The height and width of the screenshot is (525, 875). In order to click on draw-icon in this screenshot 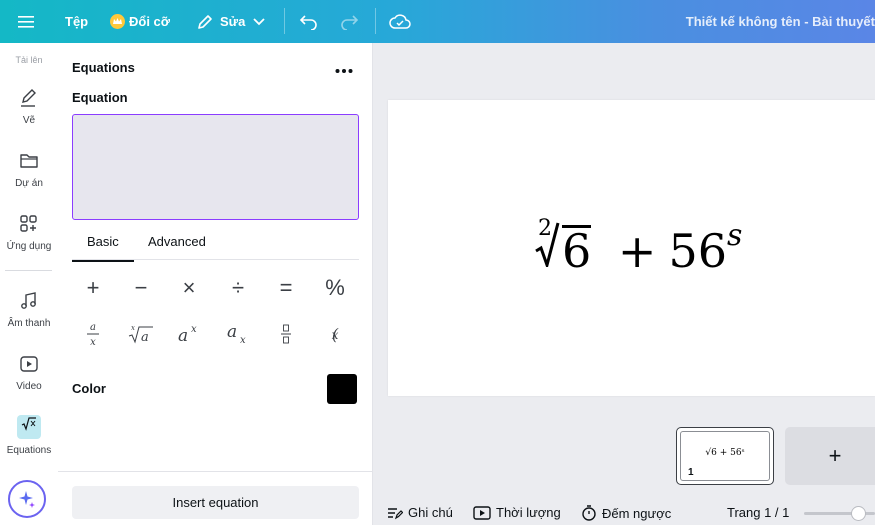, I will do `click(28, 98)`.